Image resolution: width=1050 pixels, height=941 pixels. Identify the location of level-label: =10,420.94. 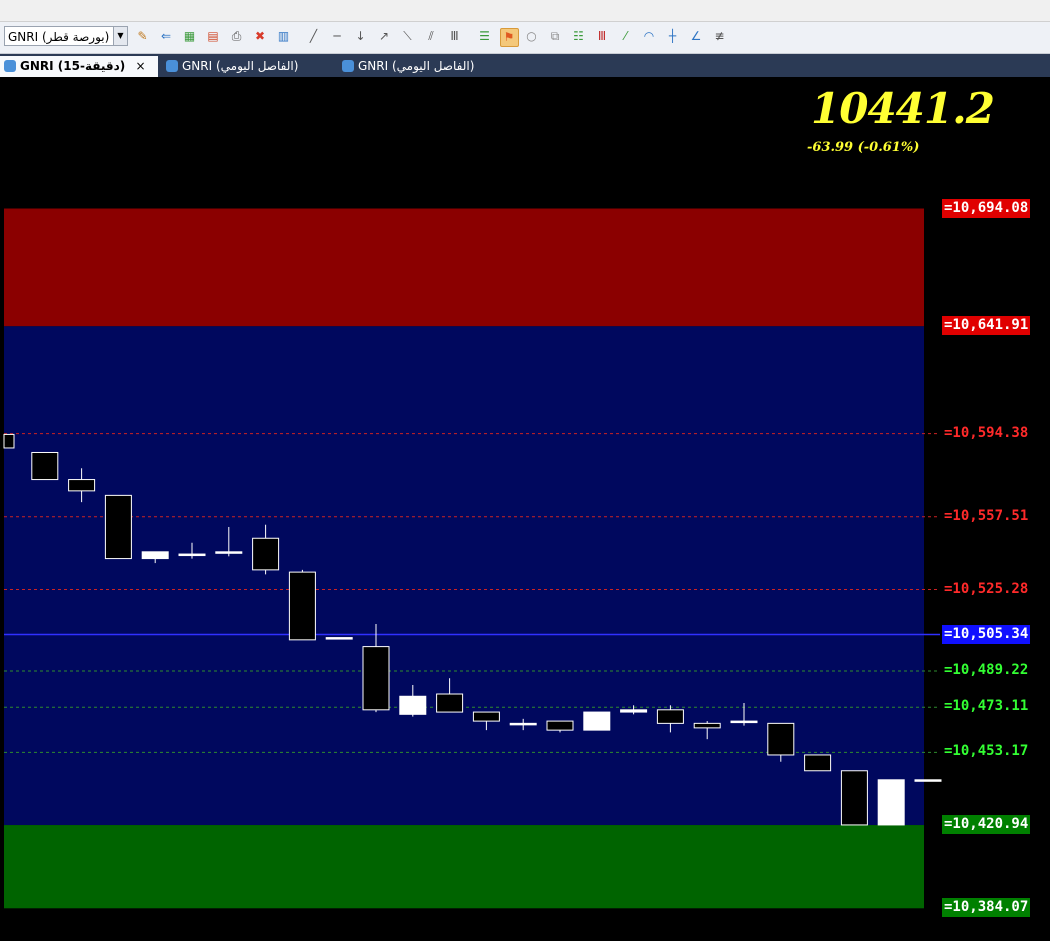
(986, 825).